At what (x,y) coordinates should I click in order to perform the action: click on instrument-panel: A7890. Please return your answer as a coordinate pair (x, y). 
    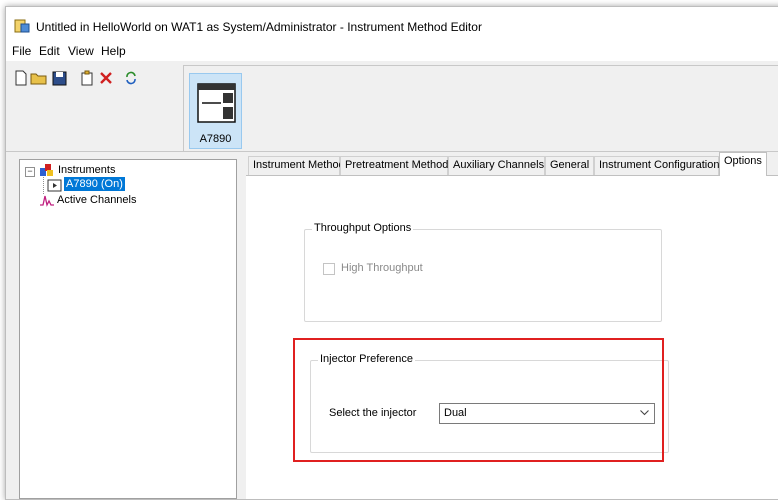
    Looking at the image, I should click on (480, 108).